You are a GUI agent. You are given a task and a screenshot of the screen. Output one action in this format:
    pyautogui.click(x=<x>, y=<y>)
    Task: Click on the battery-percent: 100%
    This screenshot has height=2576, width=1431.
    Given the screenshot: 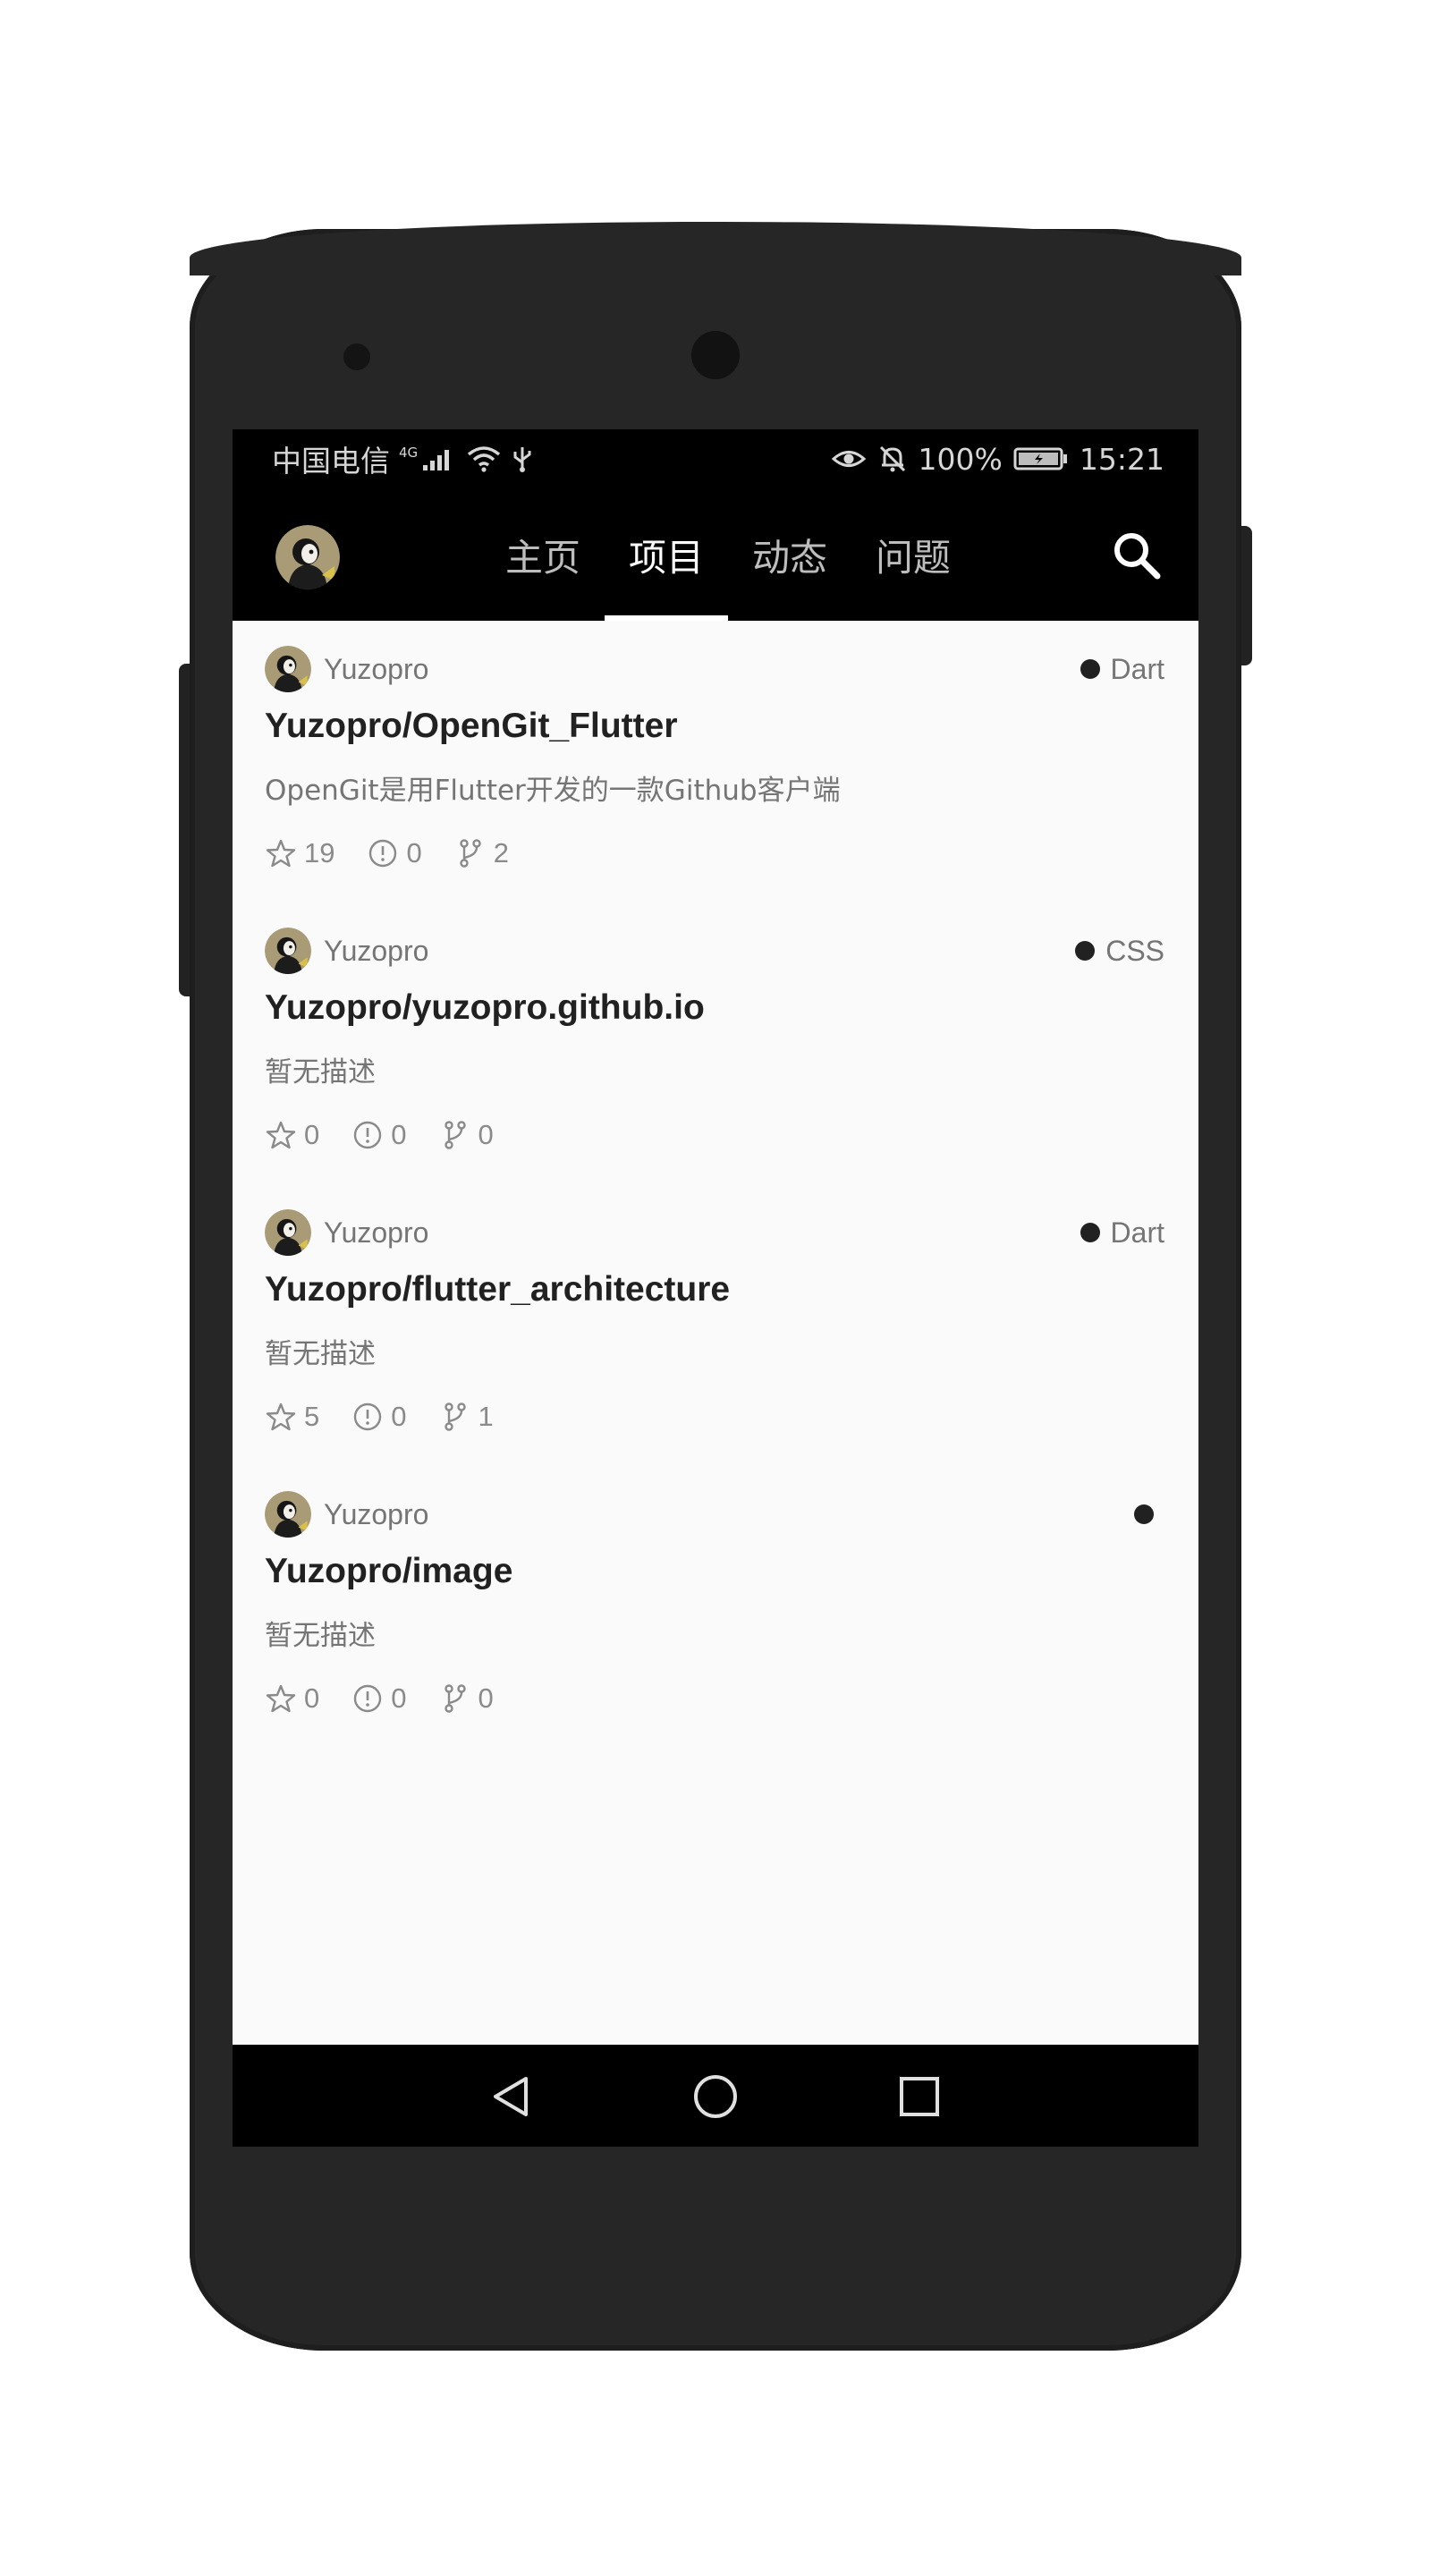 What is the action you would take?
    pyautogui.click(x=961, y=459)
    